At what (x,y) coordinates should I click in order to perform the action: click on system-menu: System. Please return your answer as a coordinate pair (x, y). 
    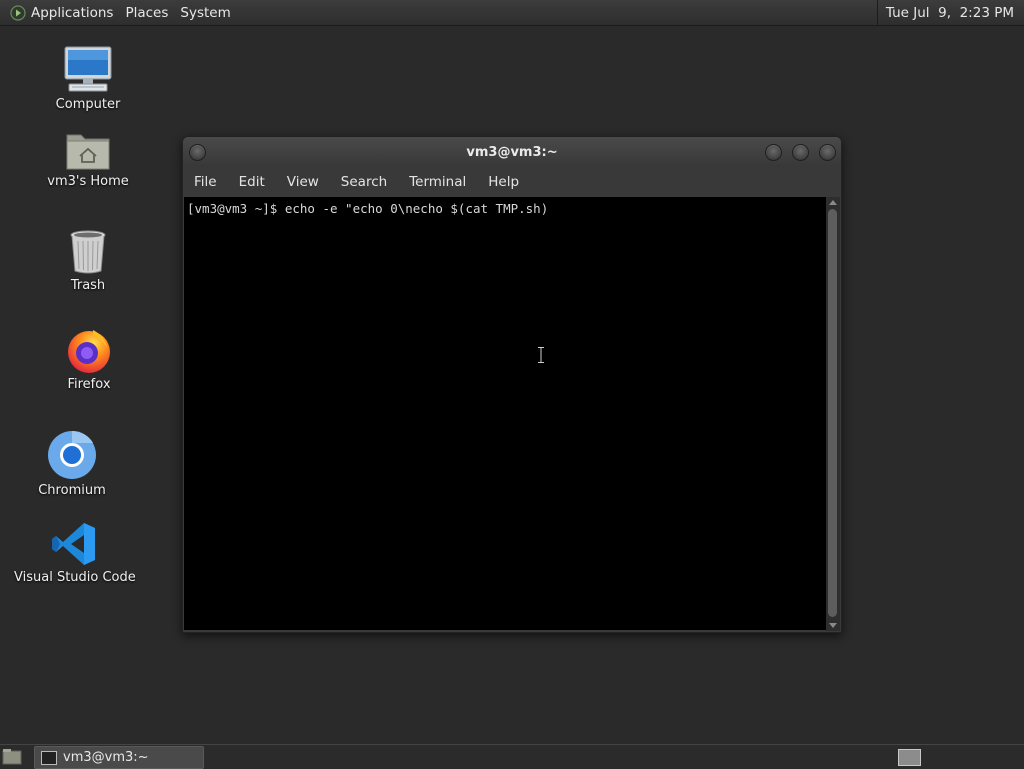
    Looking at the image, I should click on (205, 12).